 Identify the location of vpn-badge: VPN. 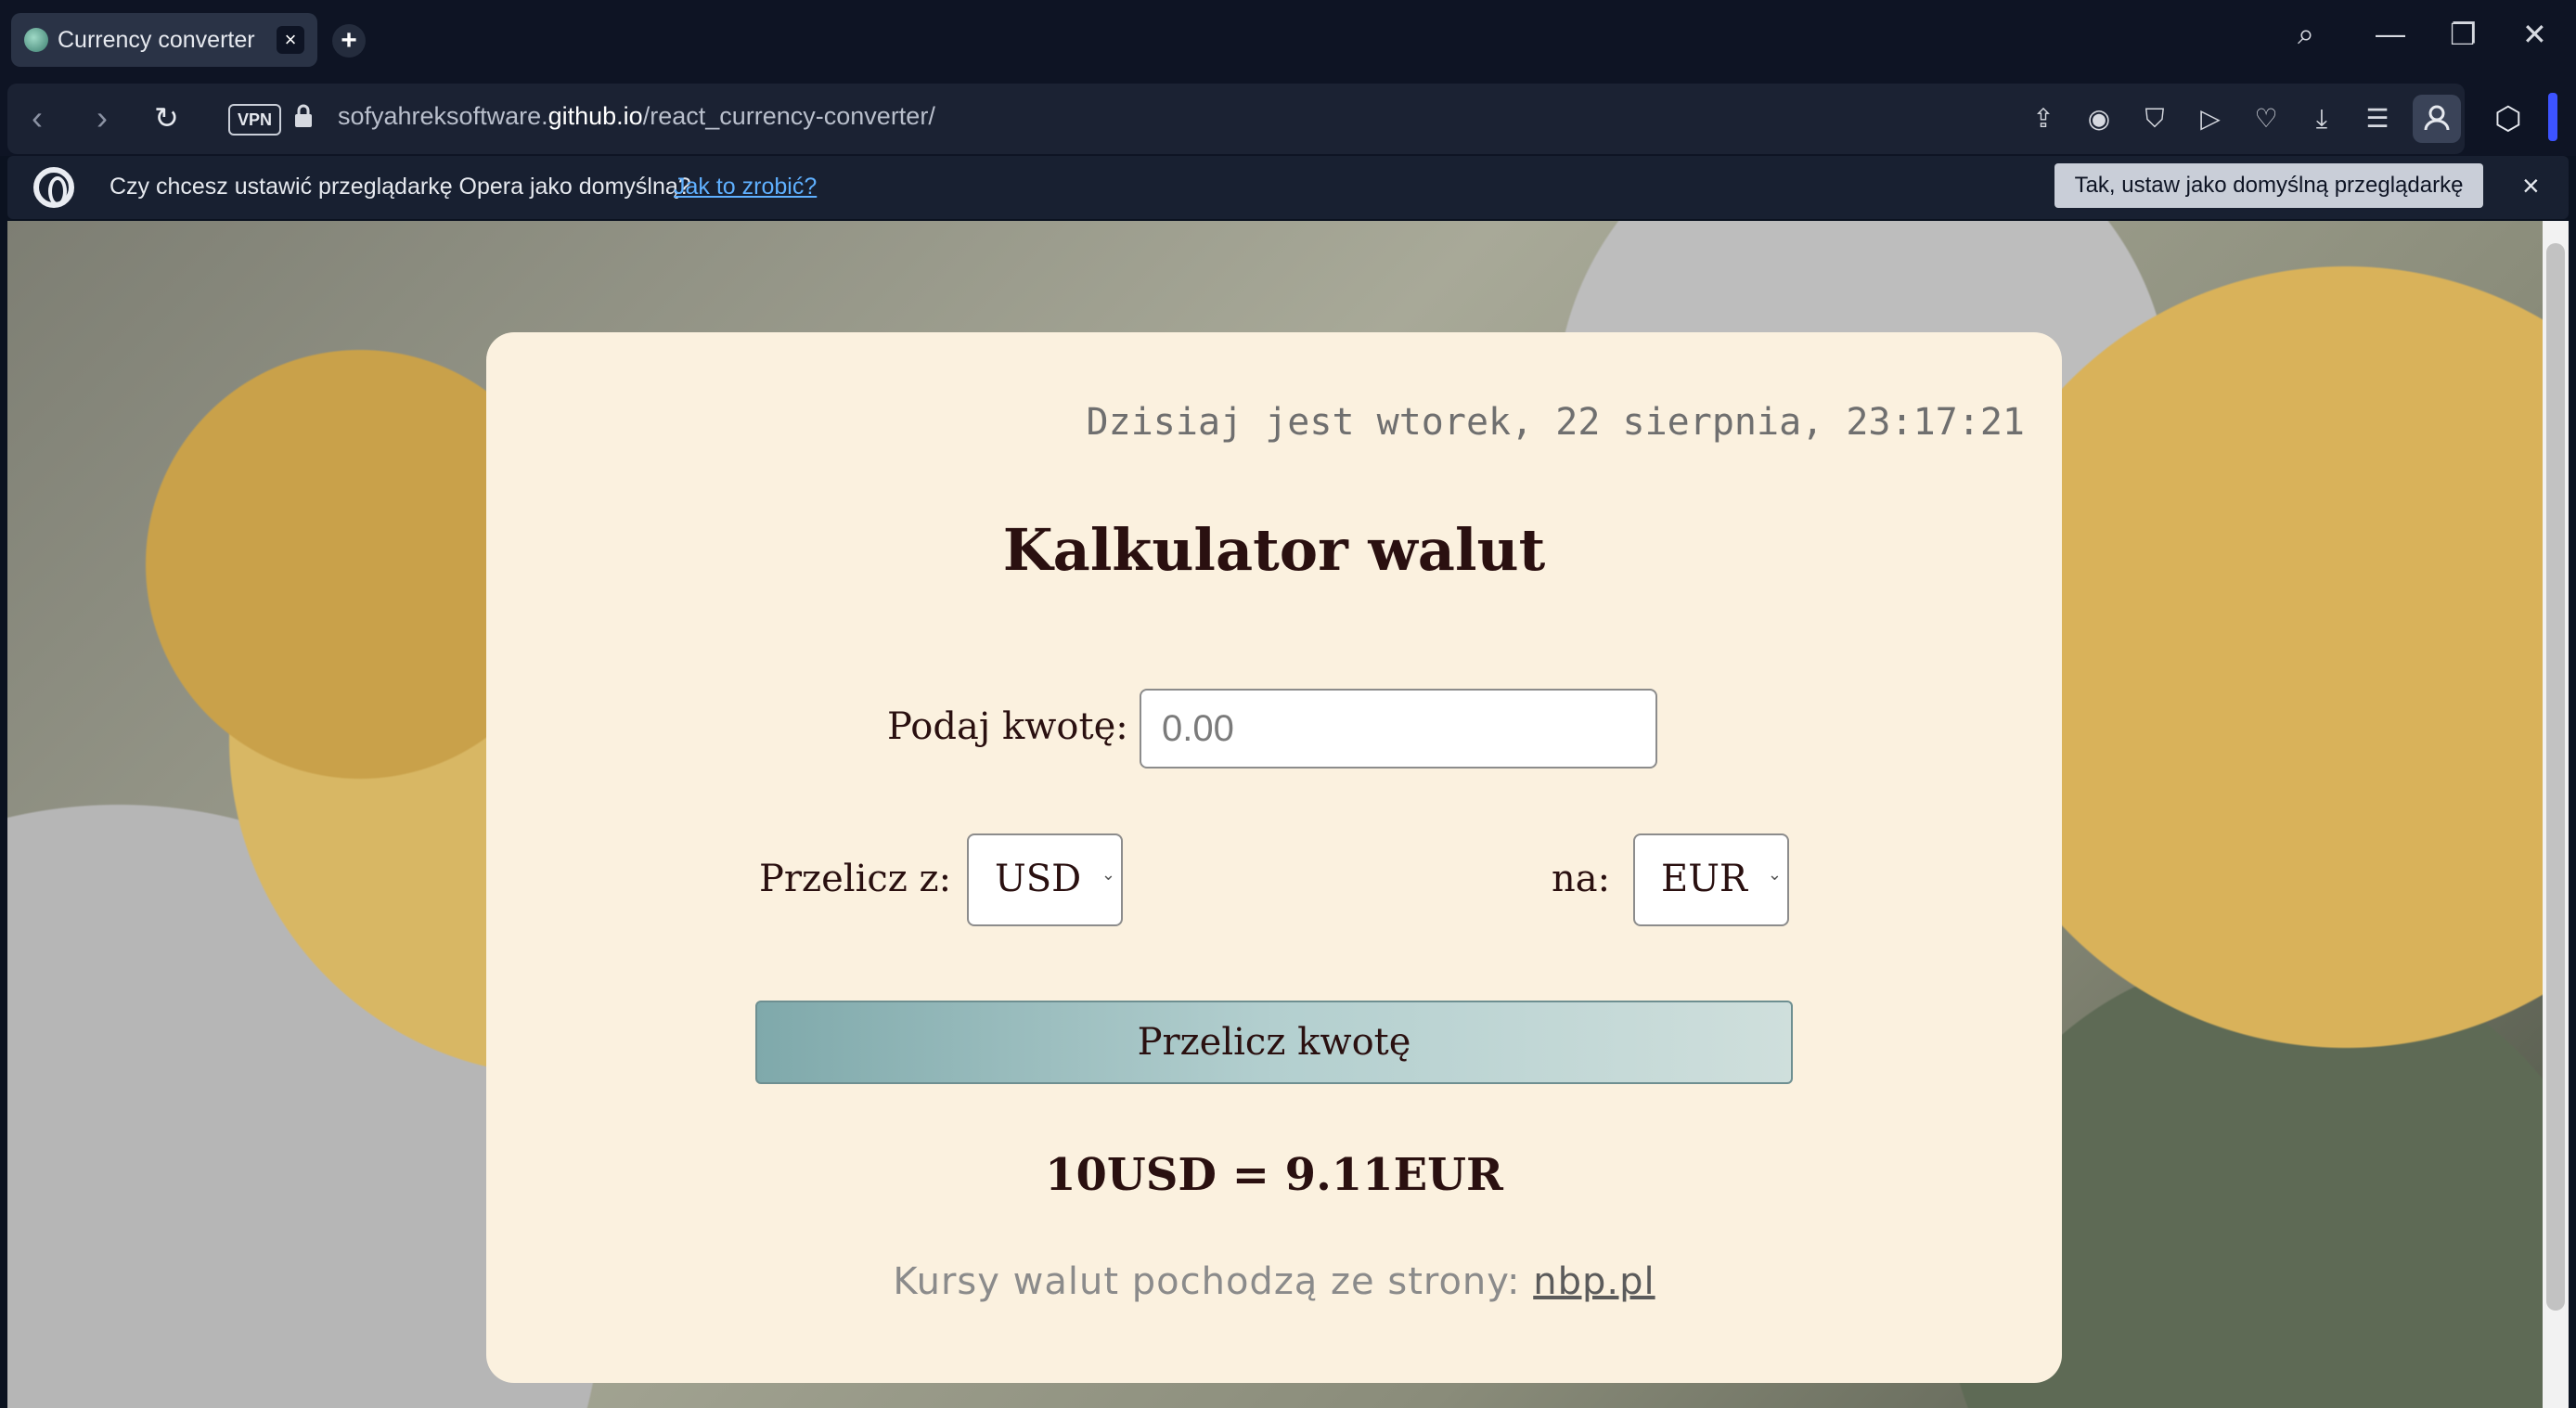
(255, 120).